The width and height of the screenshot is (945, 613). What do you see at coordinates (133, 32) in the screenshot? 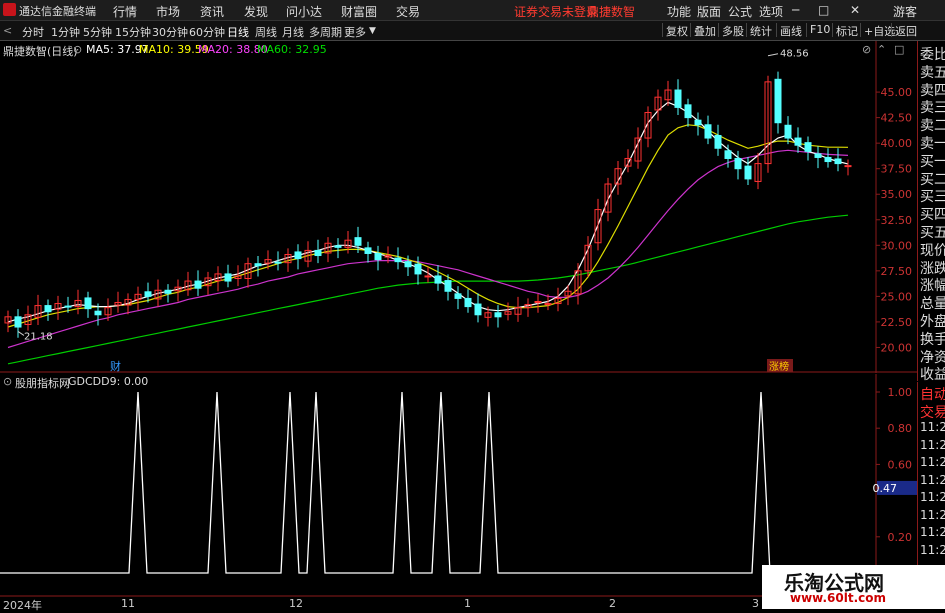
I see `period-15min: 15分钟` at bounding box center [133, 32].